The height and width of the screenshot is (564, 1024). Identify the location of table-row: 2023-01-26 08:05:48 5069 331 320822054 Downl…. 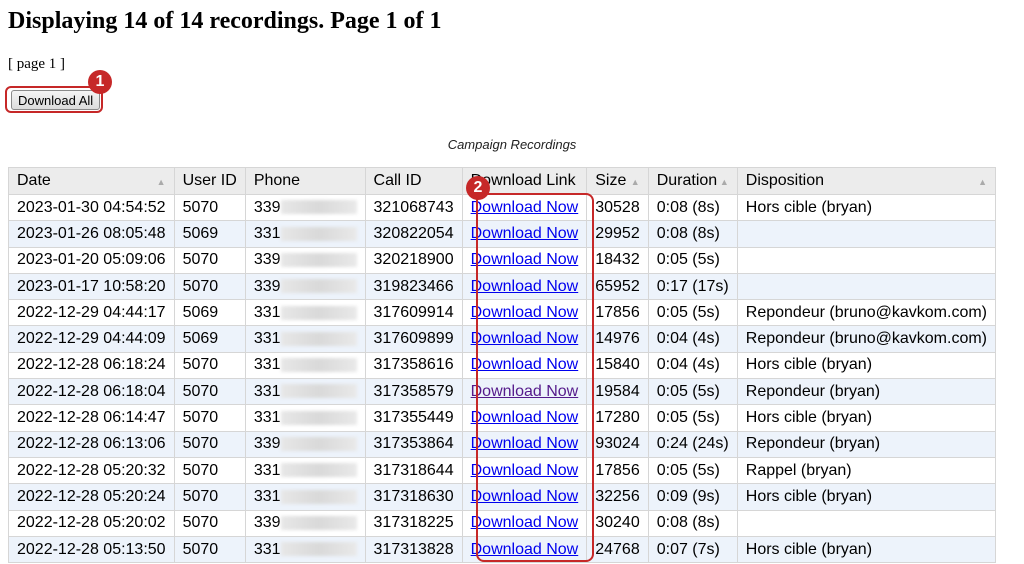
(502, 234).